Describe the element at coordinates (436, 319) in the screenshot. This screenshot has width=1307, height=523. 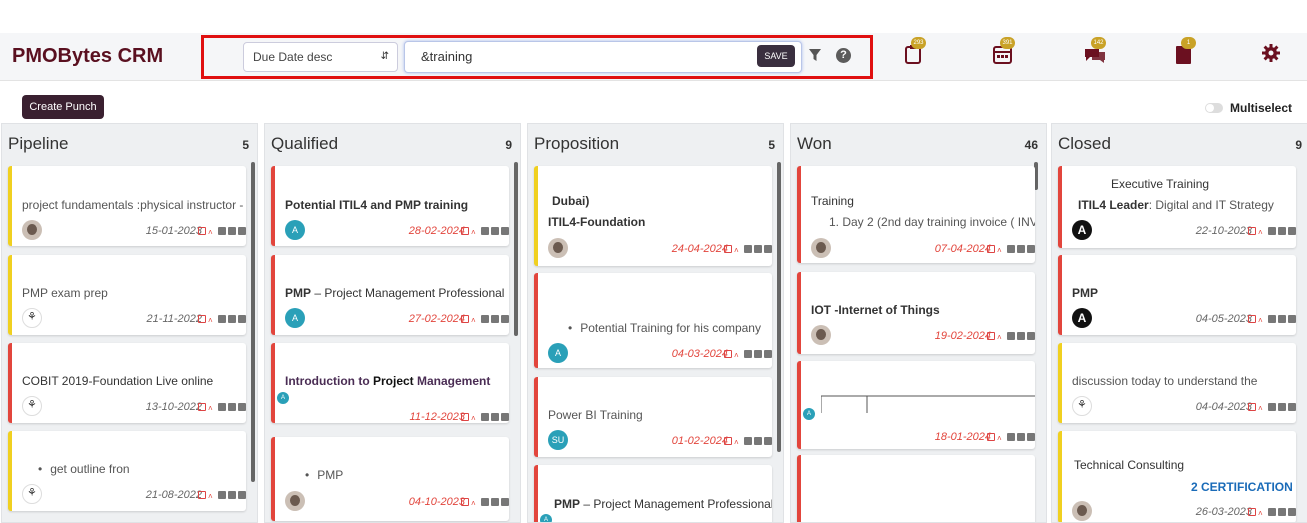
I see `card-date: 27-02-2024` at that location.